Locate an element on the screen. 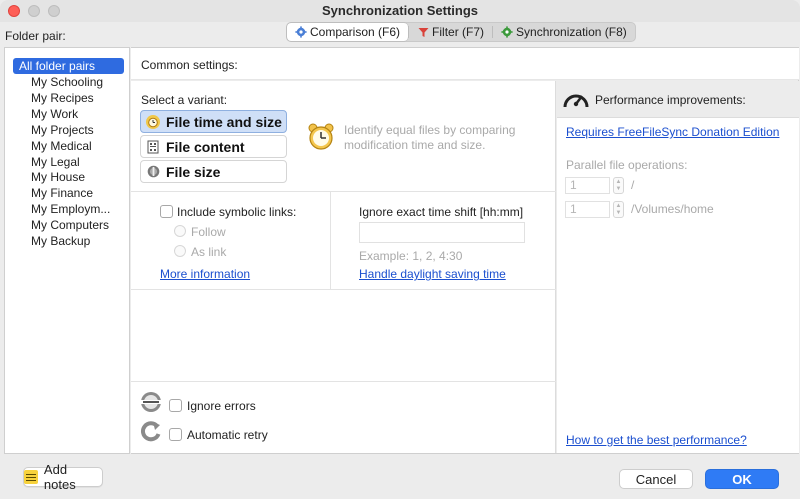  tab-filter: Filter (F7) is located at coordinates (450, 32).